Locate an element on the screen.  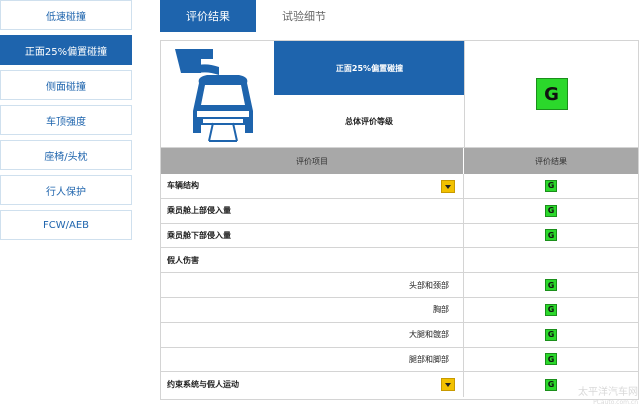
row-item: 假人伤害 is located at coordinates (312, 260).